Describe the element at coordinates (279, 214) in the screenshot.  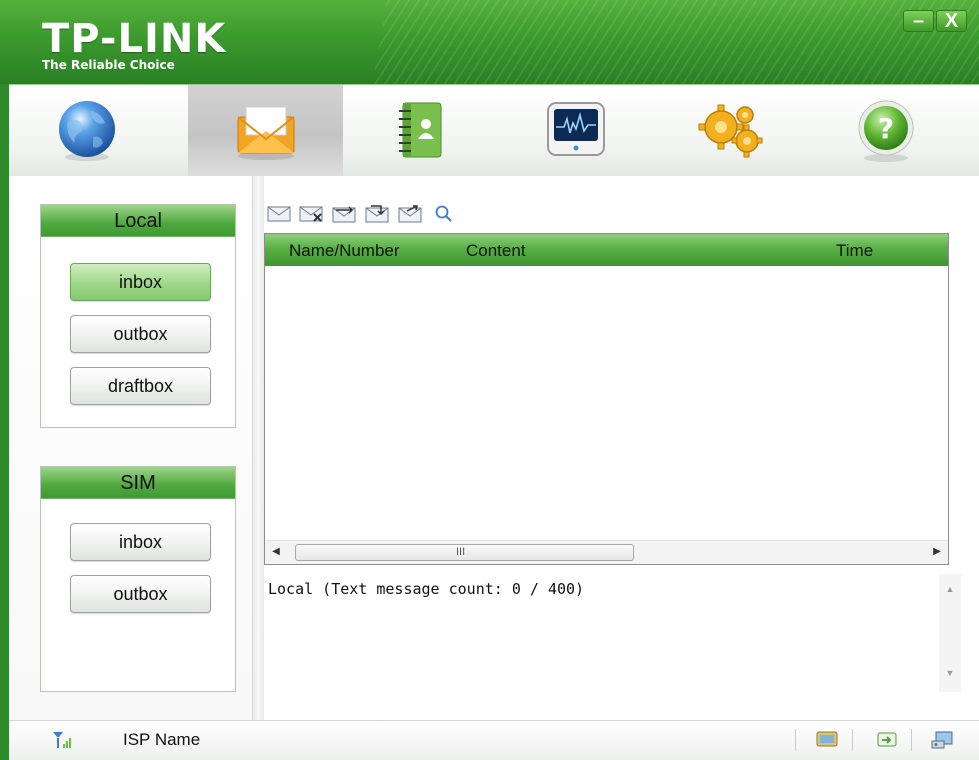
I see `new-message-icon` at that location.